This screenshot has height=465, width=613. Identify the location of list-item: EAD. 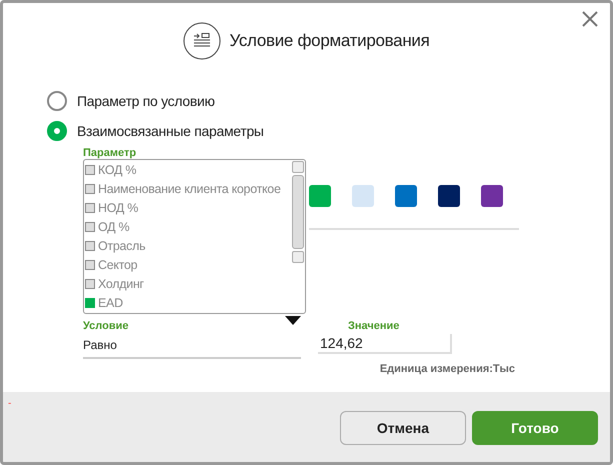
(188, 302).